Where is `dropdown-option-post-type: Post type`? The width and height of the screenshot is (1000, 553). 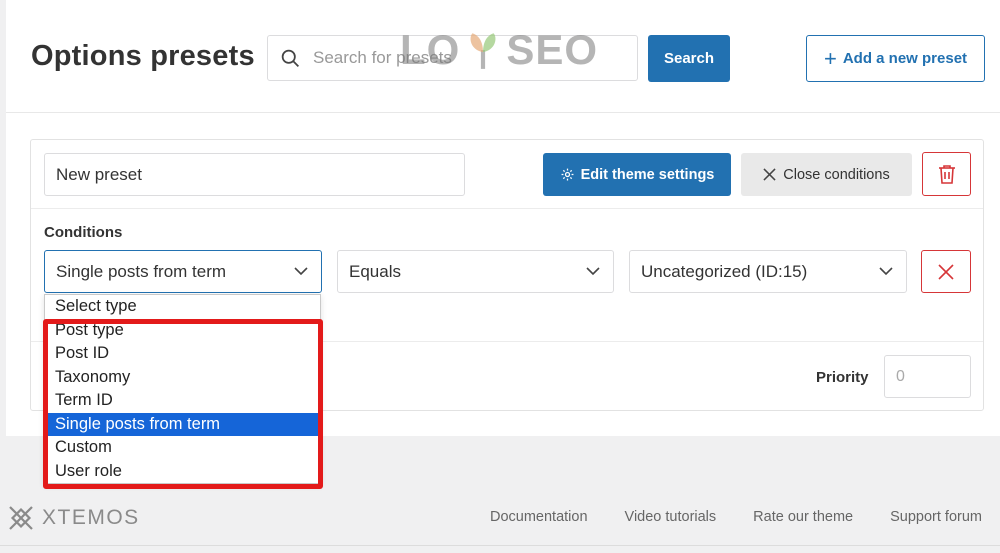 dropdown-option-post-type: Post type is located at coordinates (182, 331).